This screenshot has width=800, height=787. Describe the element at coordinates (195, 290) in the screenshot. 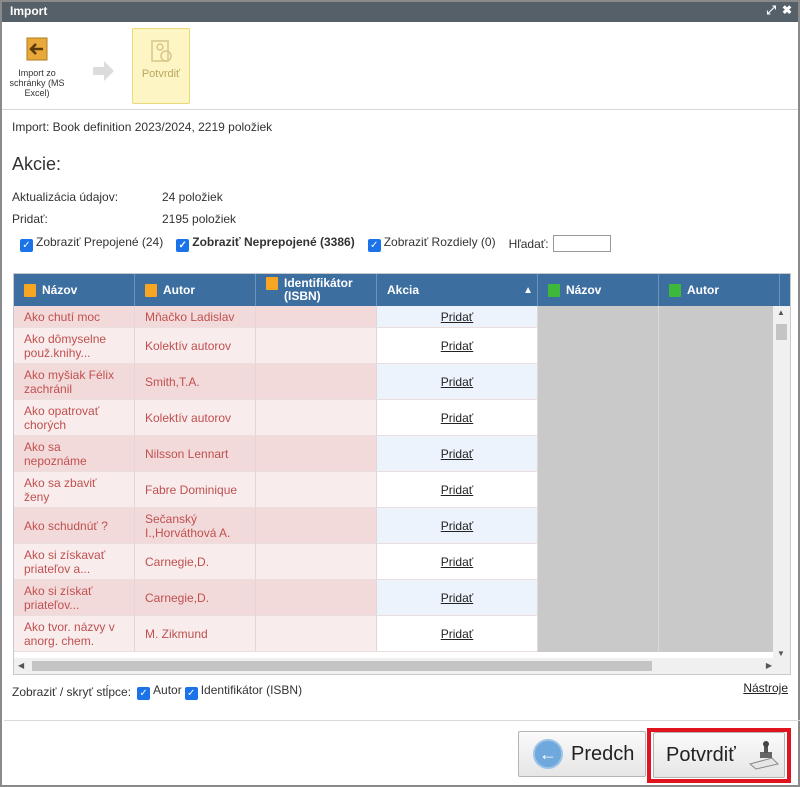

I see `col-header-author: Autor` at that location.